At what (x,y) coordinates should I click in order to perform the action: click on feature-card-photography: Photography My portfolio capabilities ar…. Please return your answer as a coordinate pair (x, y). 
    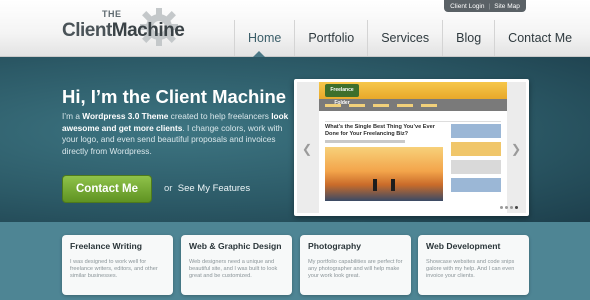
    Looking at the image, I should click on (355, 265).